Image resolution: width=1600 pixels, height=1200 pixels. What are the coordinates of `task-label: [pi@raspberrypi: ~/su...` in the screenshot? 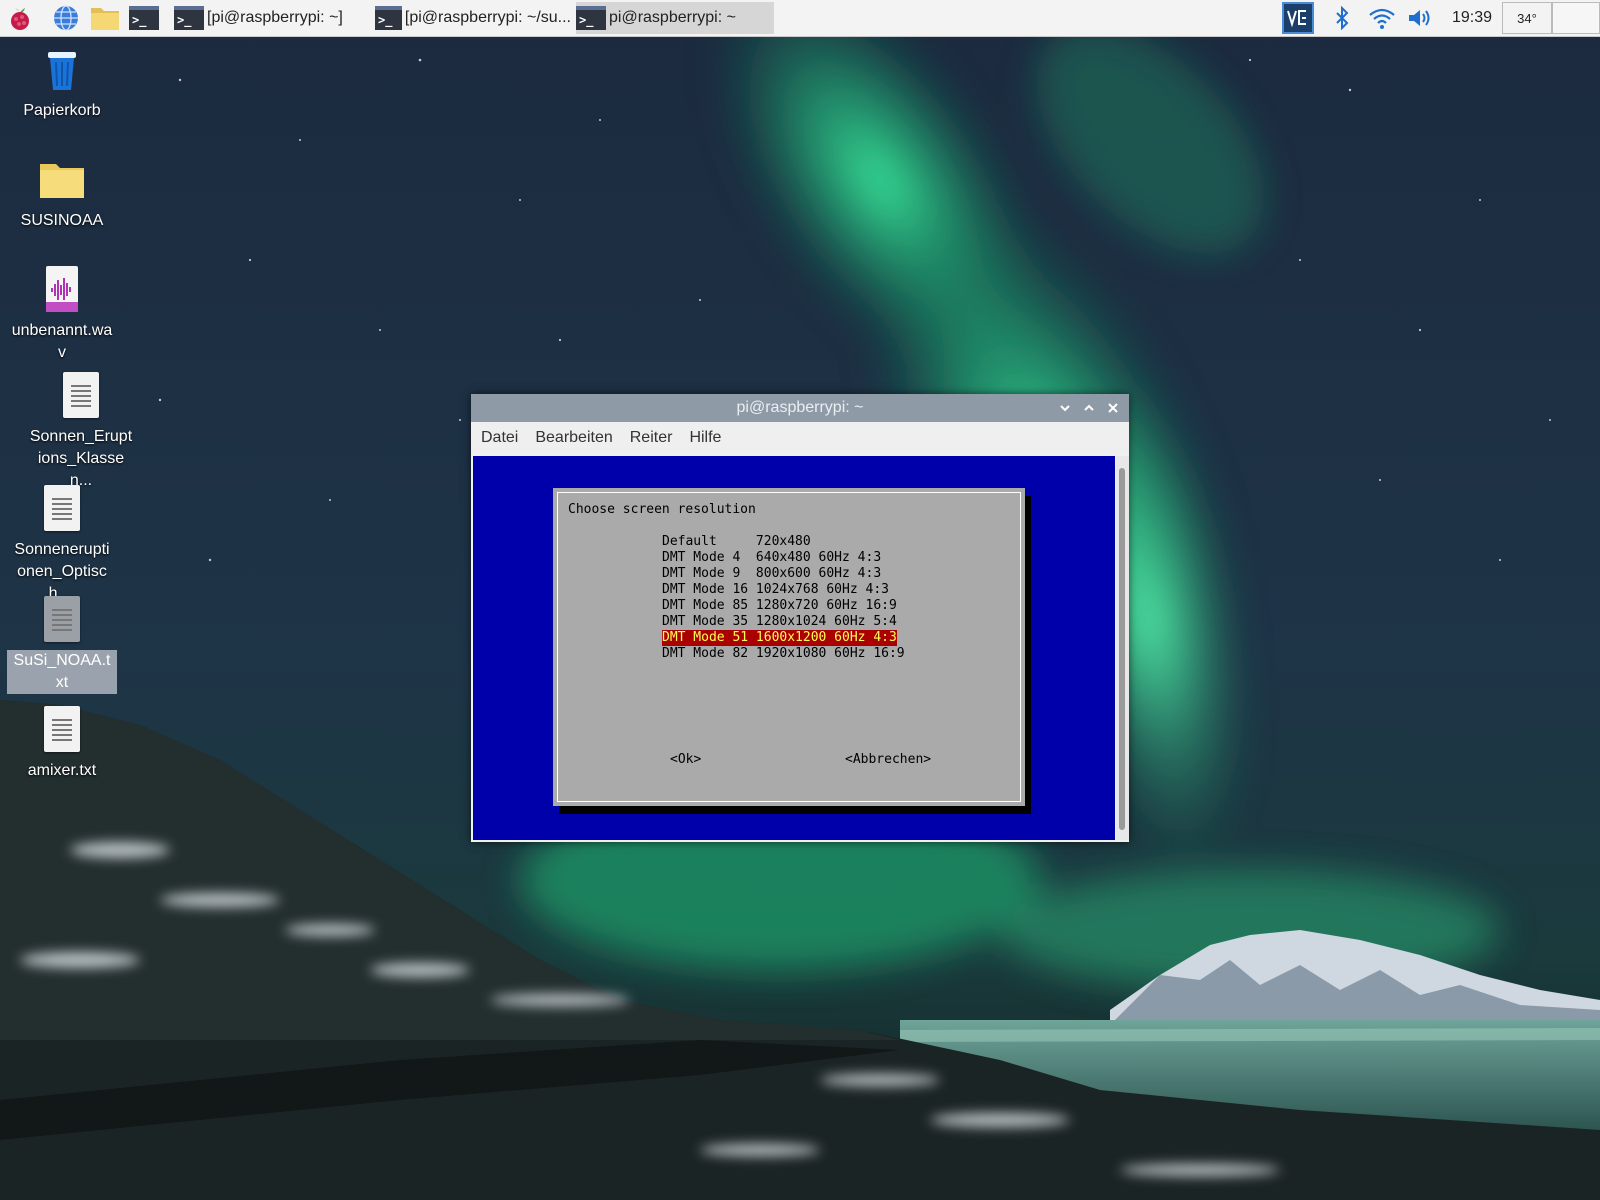 It's located at (487, 17).